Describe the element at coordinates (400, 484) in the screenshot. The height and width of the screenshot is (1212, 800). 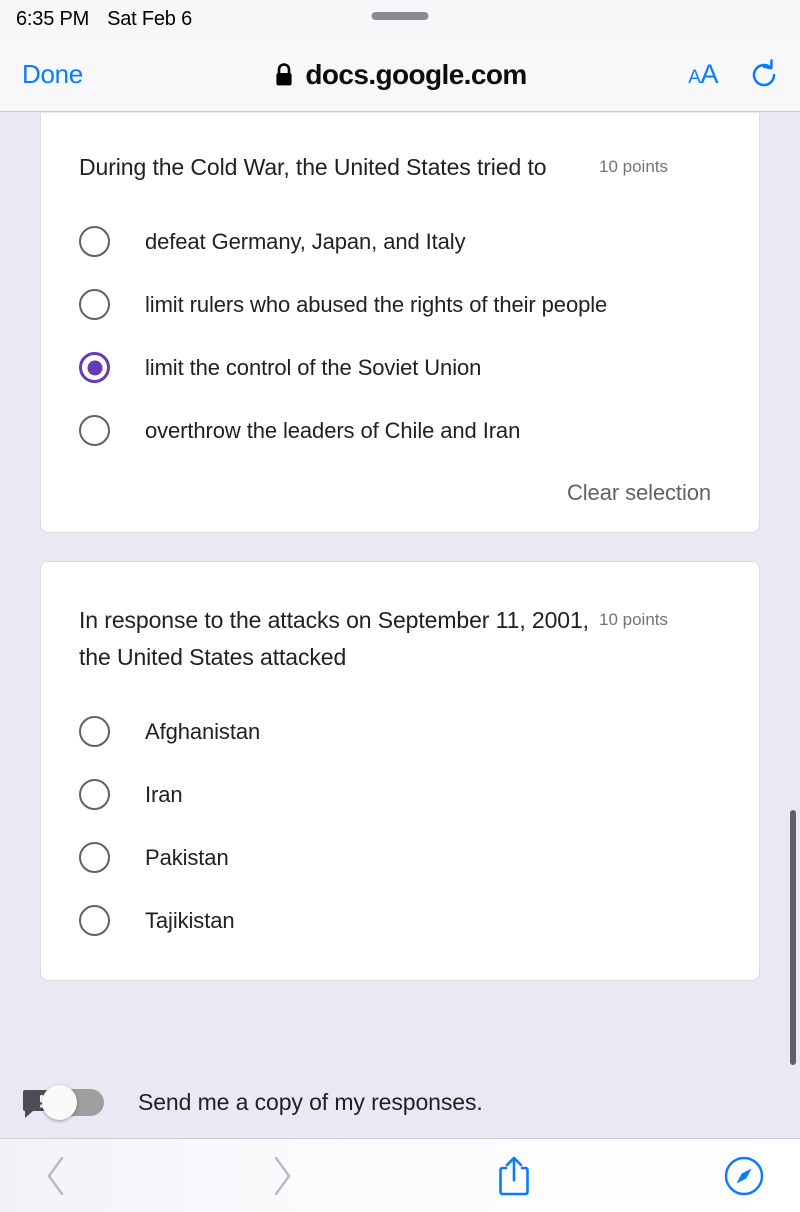
I see `clear-selection-row: Clear selection` at that location.